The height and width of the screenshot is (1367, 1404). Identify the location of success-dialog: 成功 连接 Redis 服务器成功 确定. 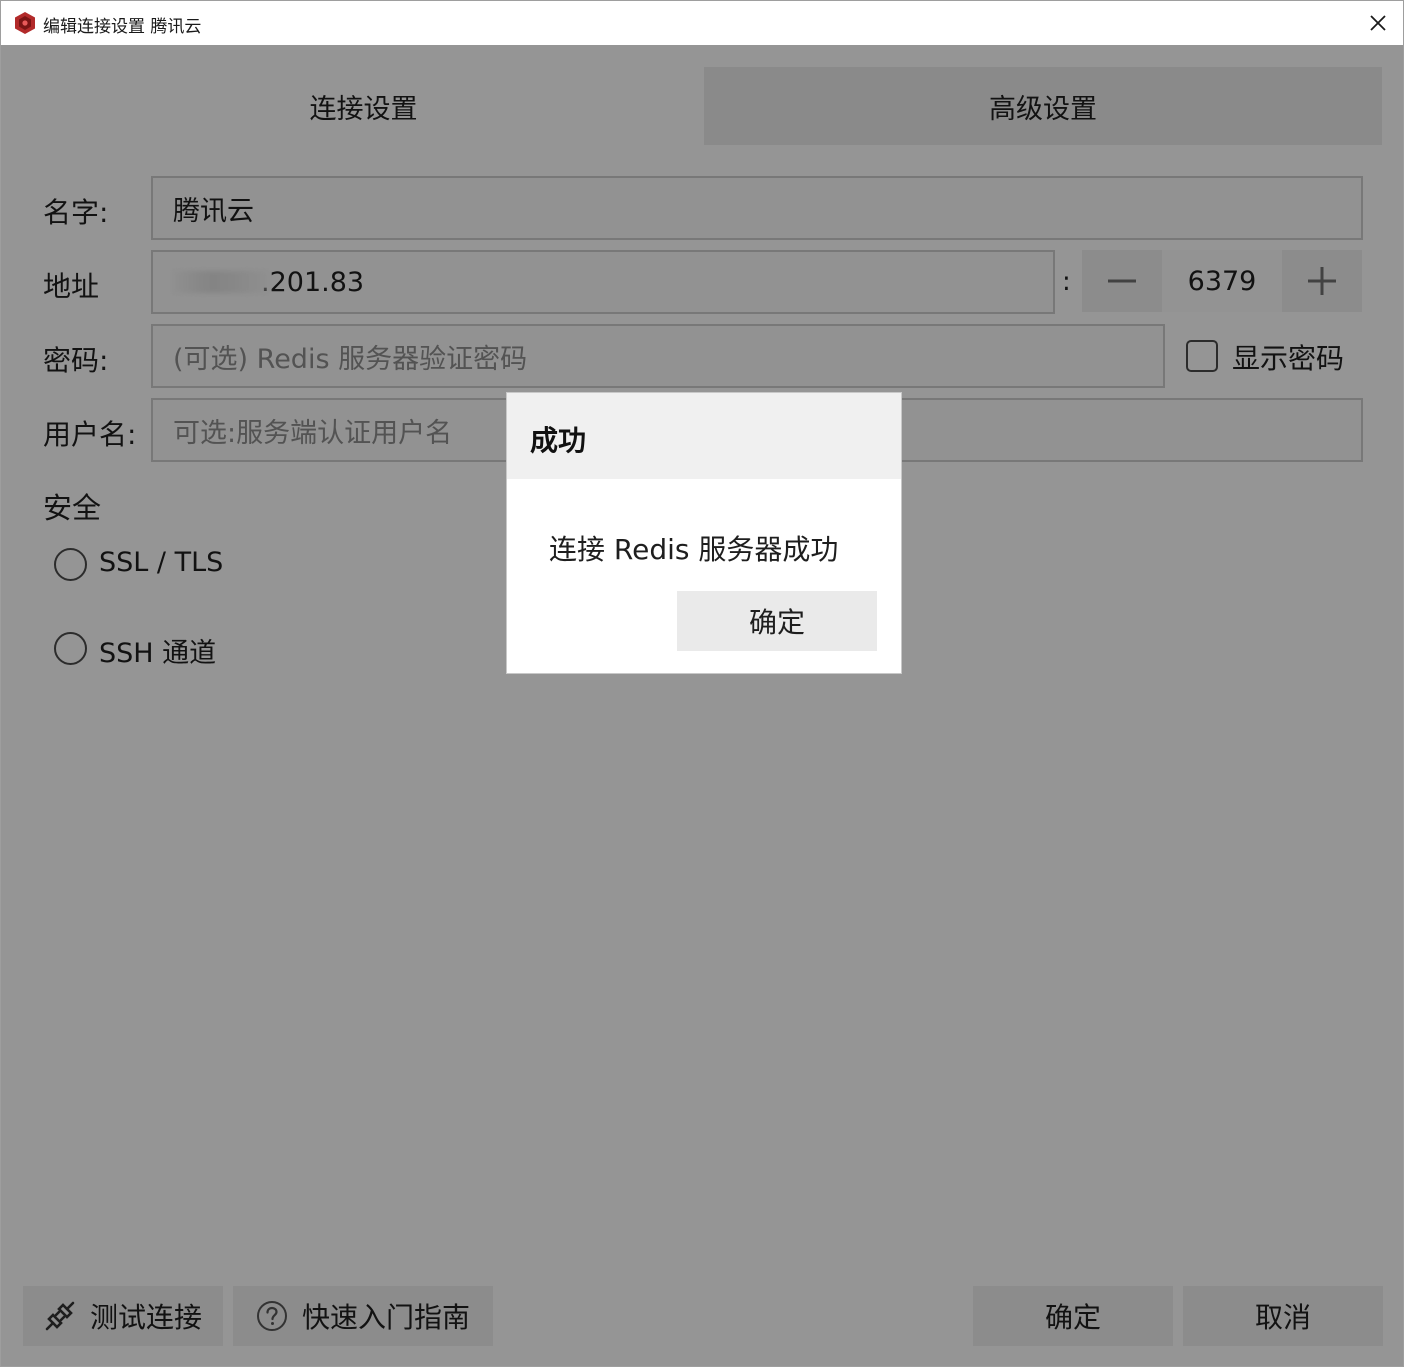
(704, 533).